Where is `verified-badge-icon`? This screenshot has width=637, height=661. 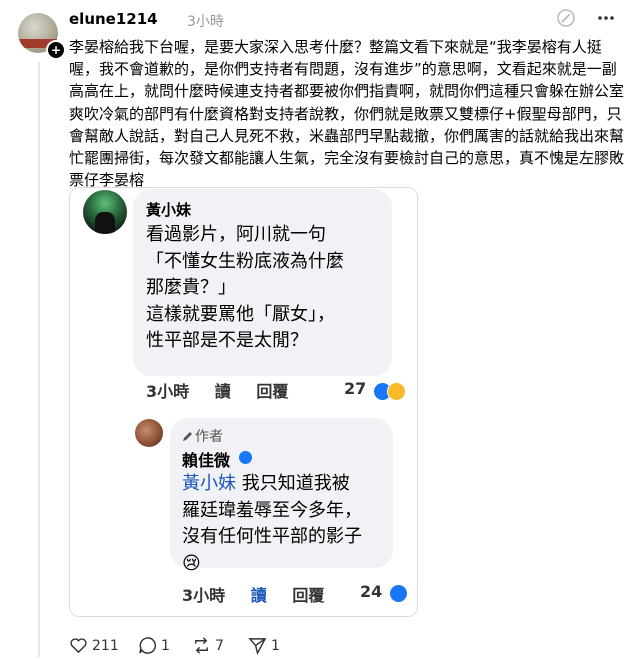 verified-badge-icon is located at coordinates (245, 457).